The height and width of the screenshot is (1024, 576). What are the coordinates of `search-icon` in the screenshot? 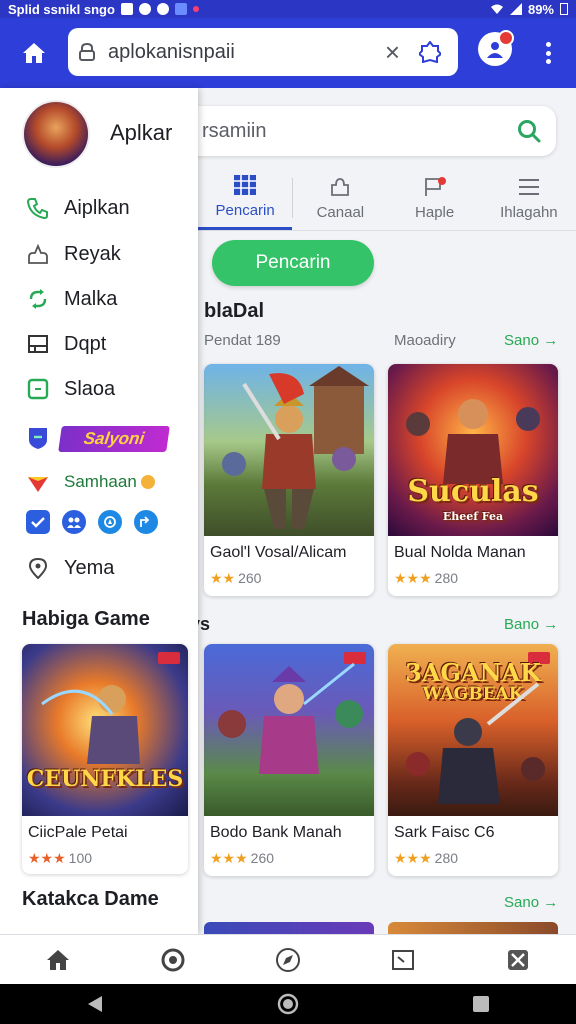 It's located at (529, 131).